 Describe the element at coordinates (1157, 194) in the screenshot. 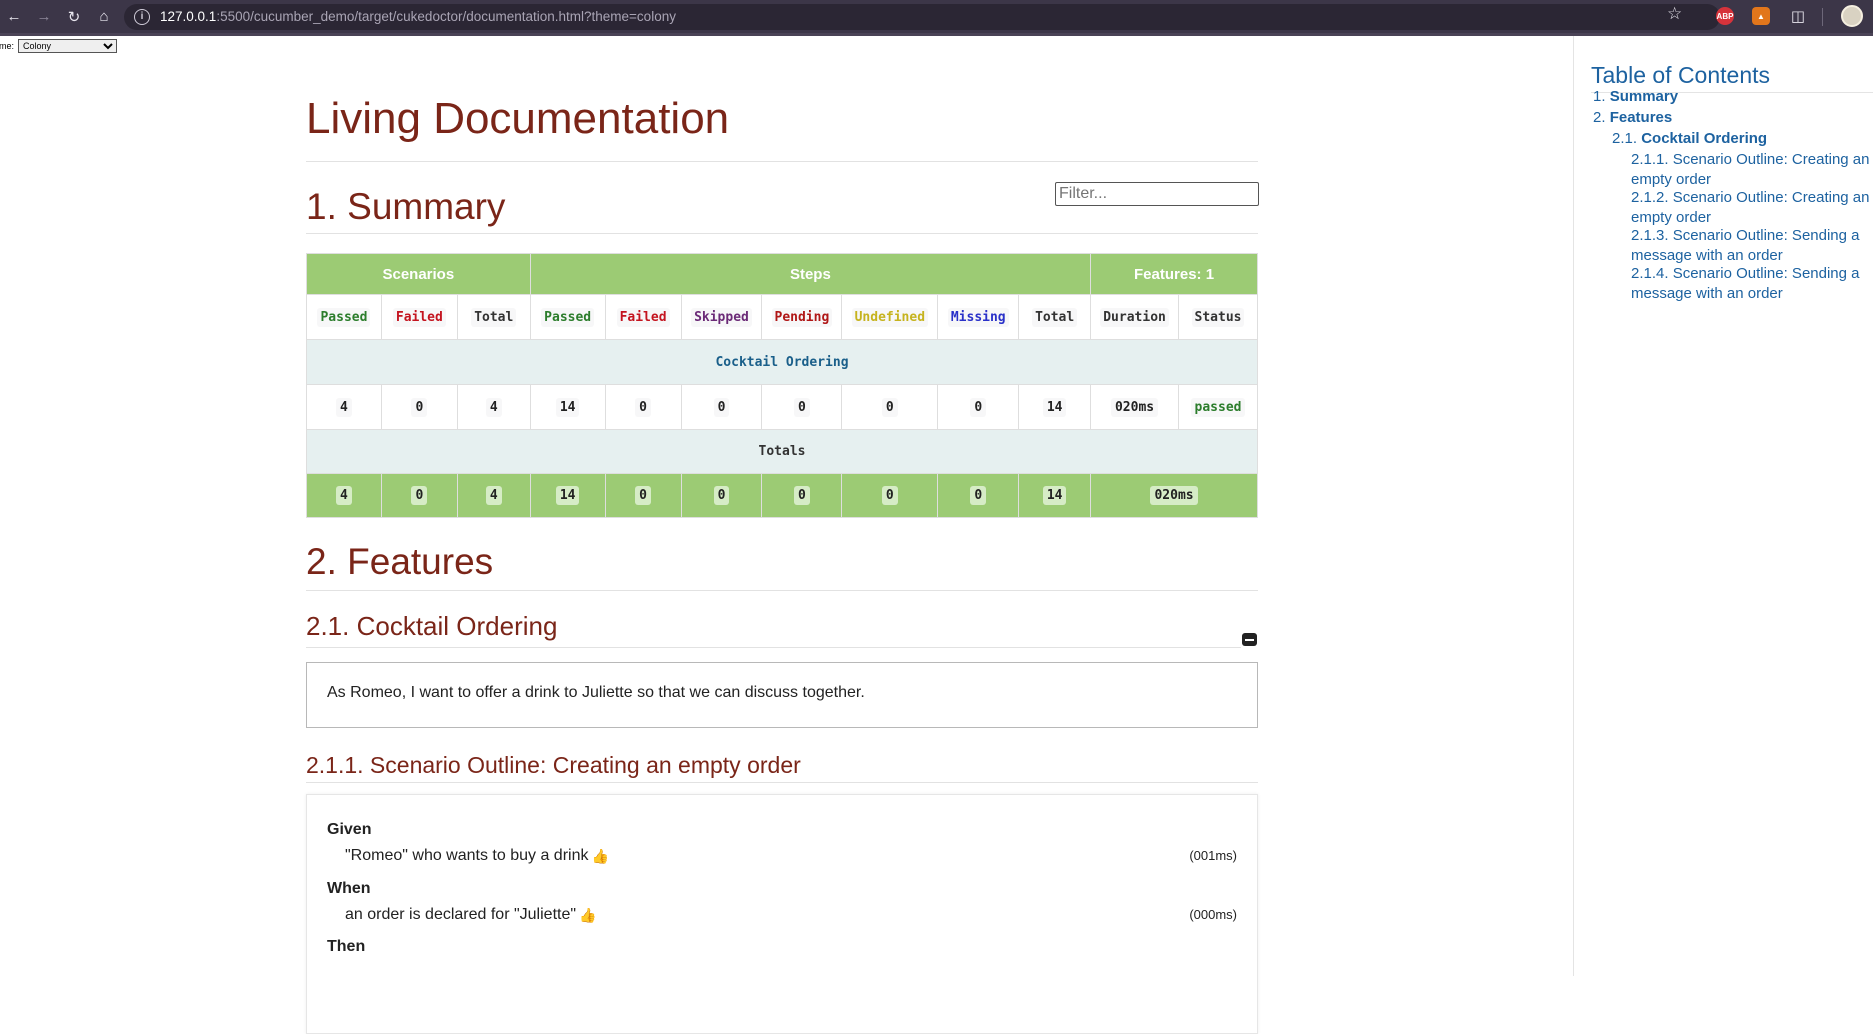

I see `filter-input` at that location.